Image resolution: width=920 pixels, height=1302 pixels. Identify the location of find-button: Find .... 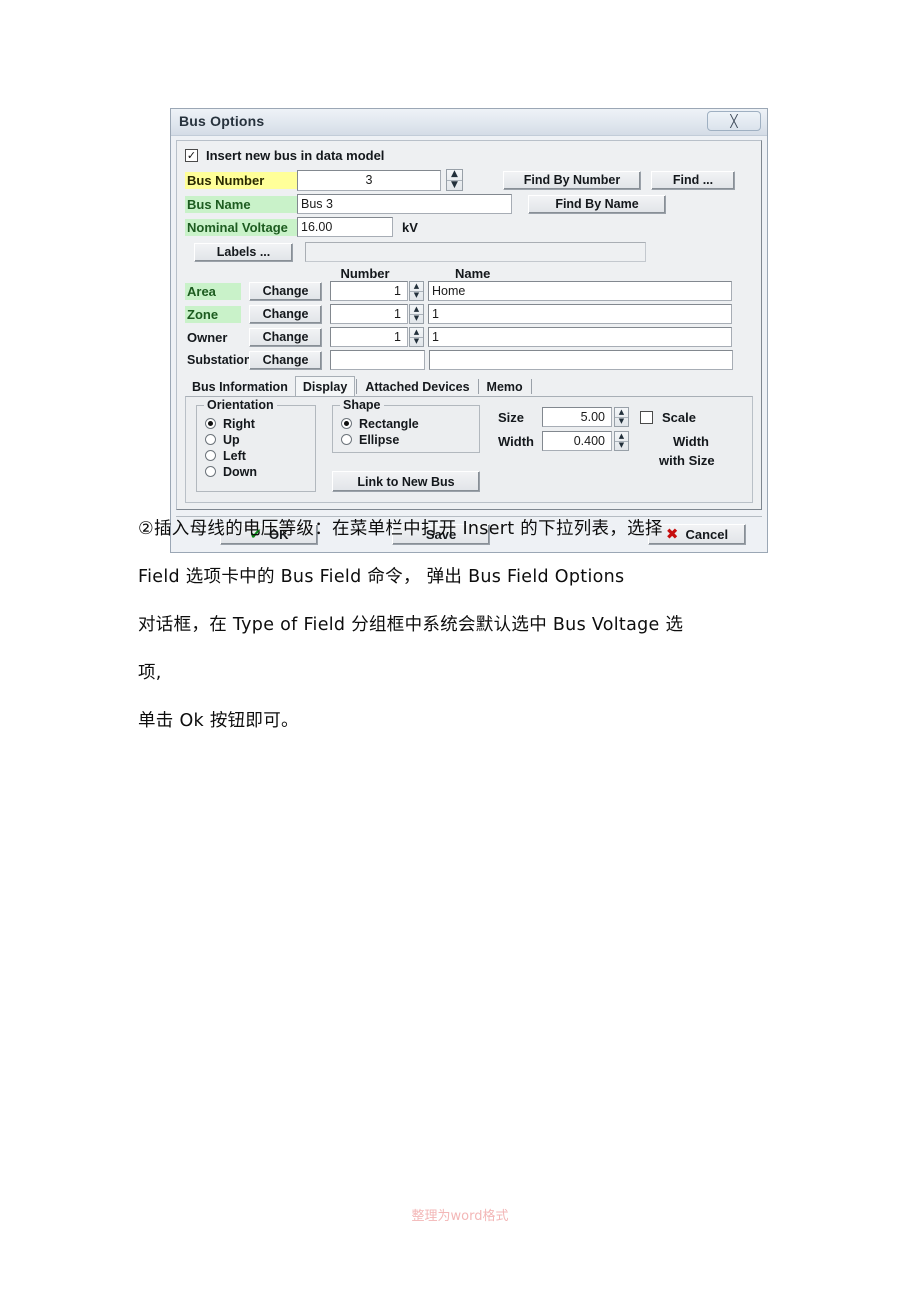
(693, 180).